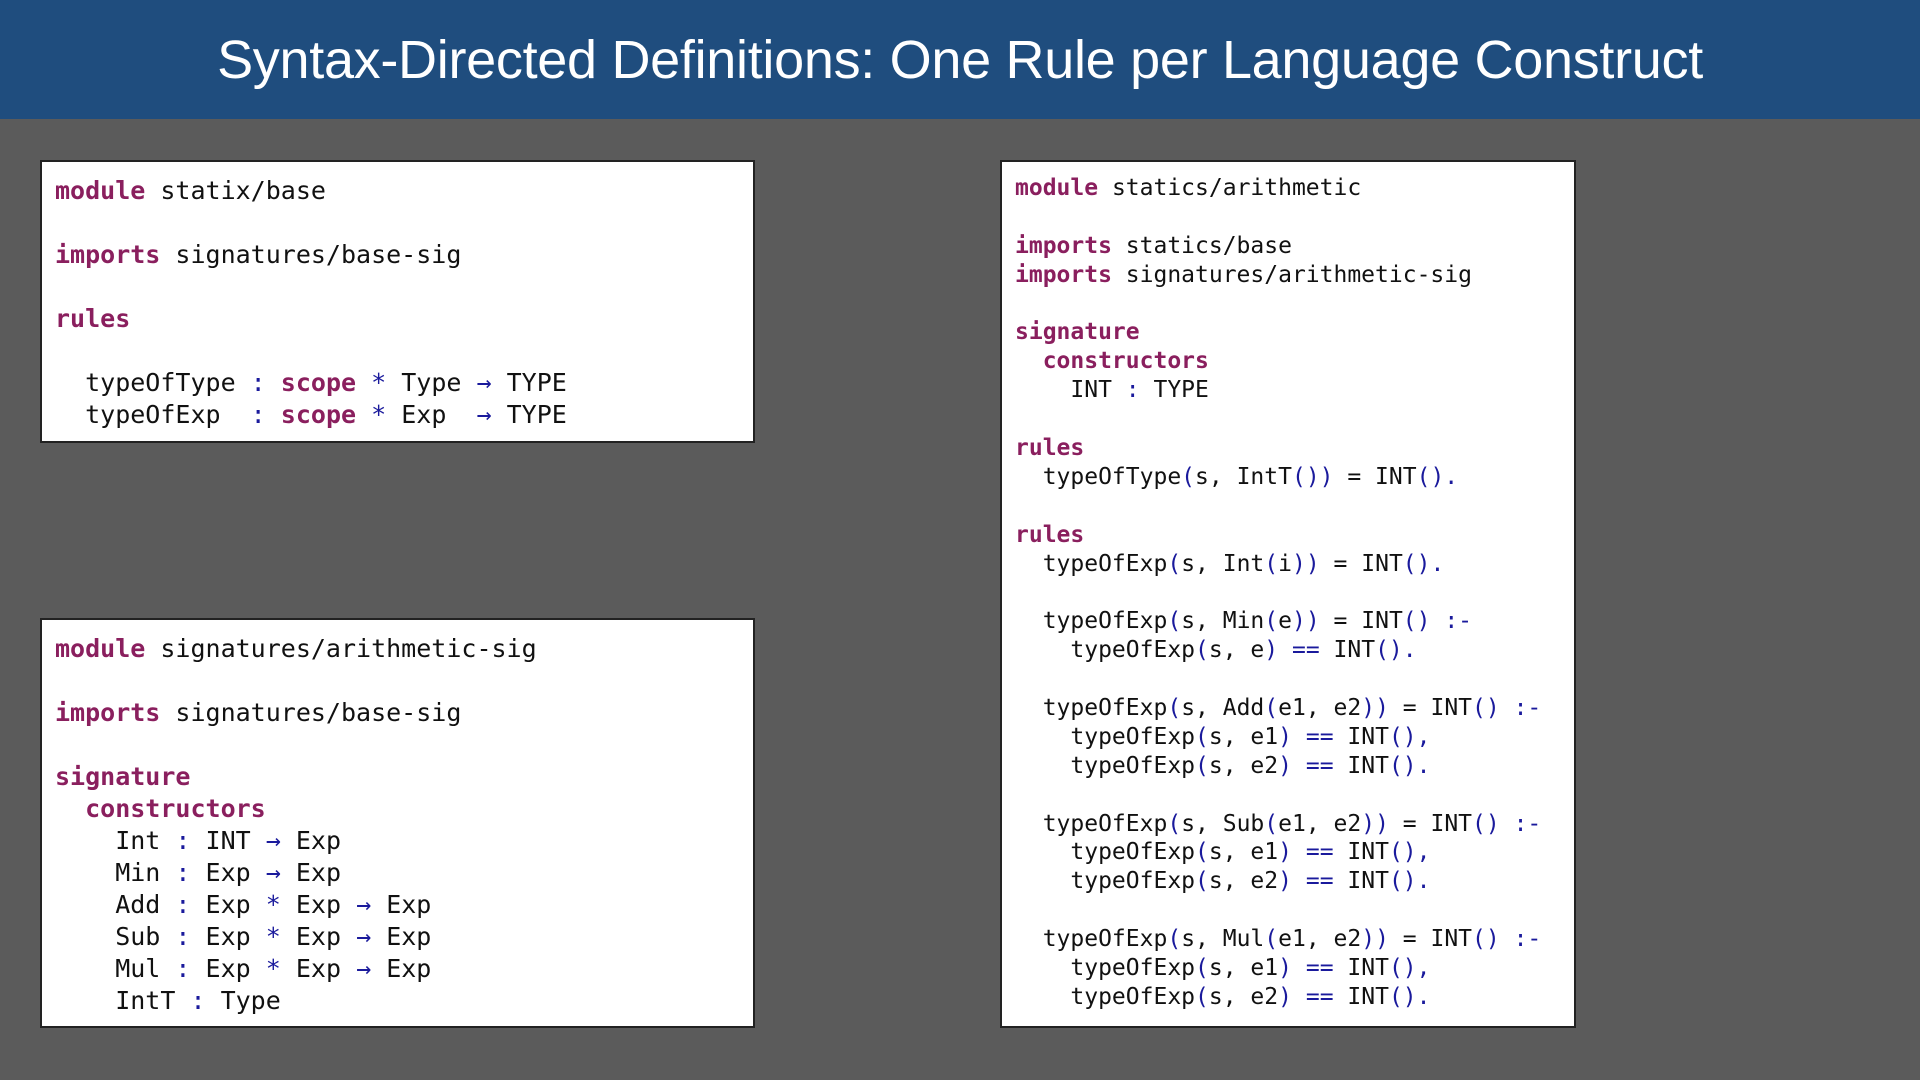 Image resolution: width=1920 pixels, height=1080 pixels. Describe the element at coordinates (115, 936) in the screenshot. I see `code-text: Sub` at that location.